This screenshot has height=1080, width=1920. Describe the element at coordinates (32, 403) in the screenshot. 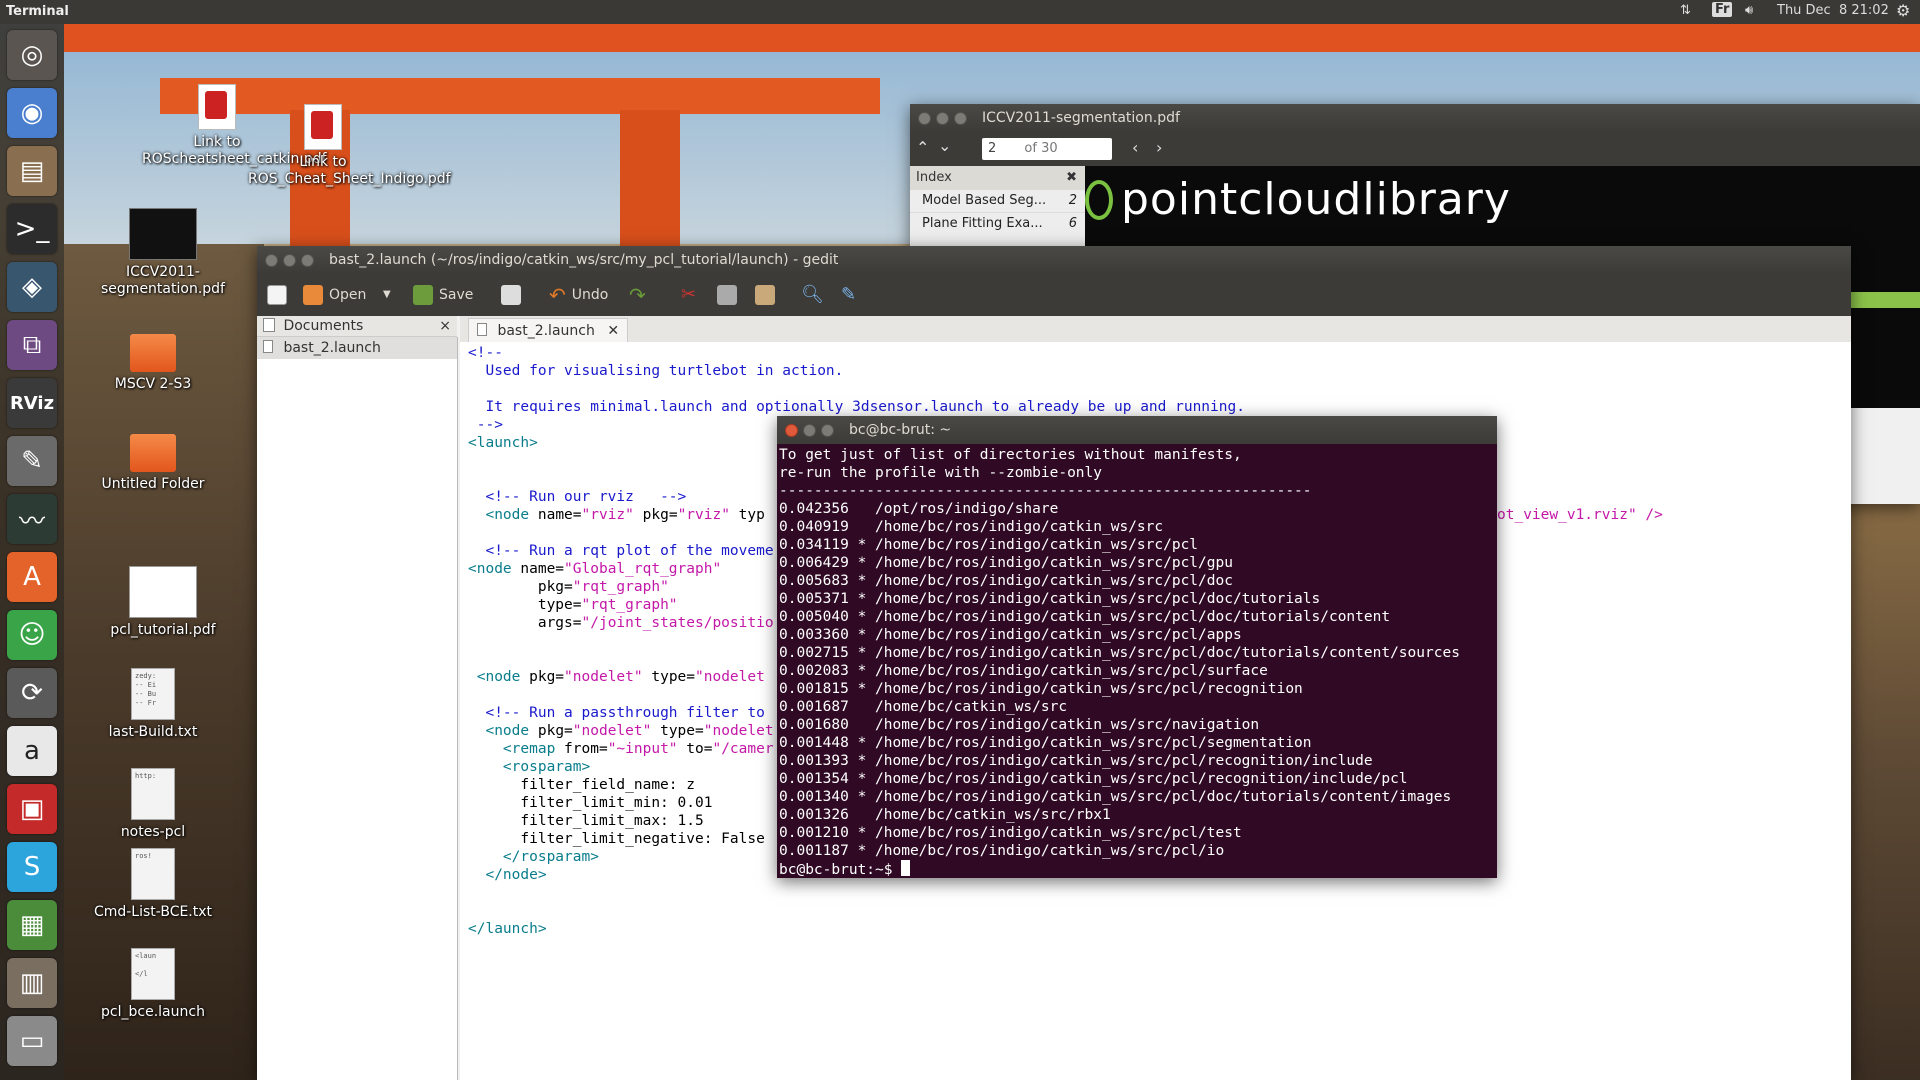

I see `launcher-rviz-button: RViz` at that location.